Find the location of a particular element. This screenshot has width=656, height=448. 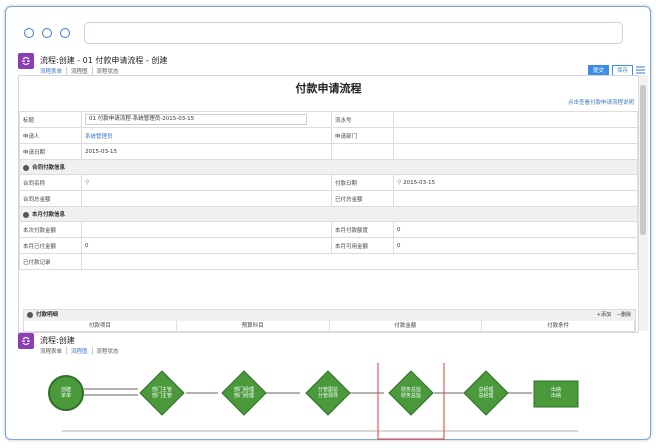

month-avail-value: 0 is located at coordinates (515, 245).